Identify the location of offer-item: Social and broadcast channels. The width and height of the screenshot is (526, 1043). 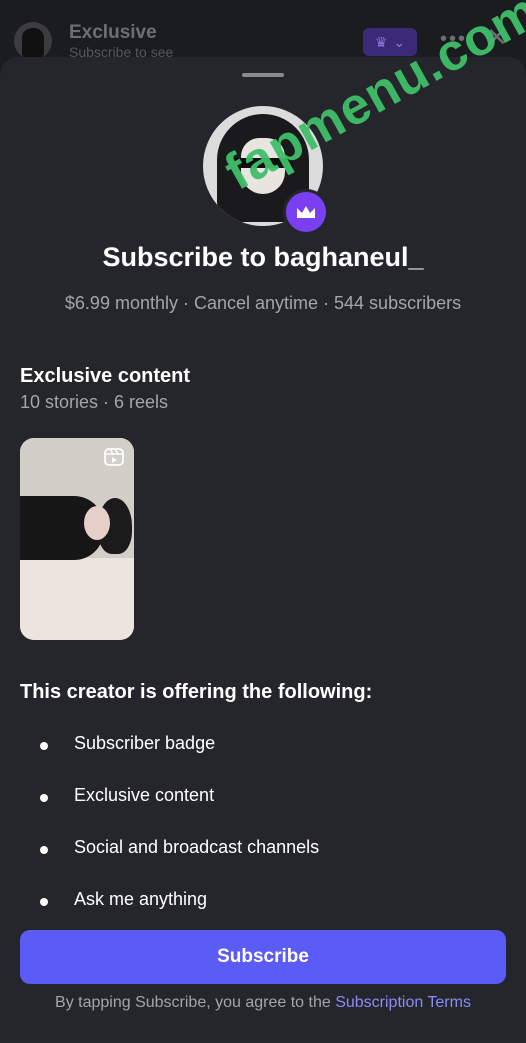
(270, 850).